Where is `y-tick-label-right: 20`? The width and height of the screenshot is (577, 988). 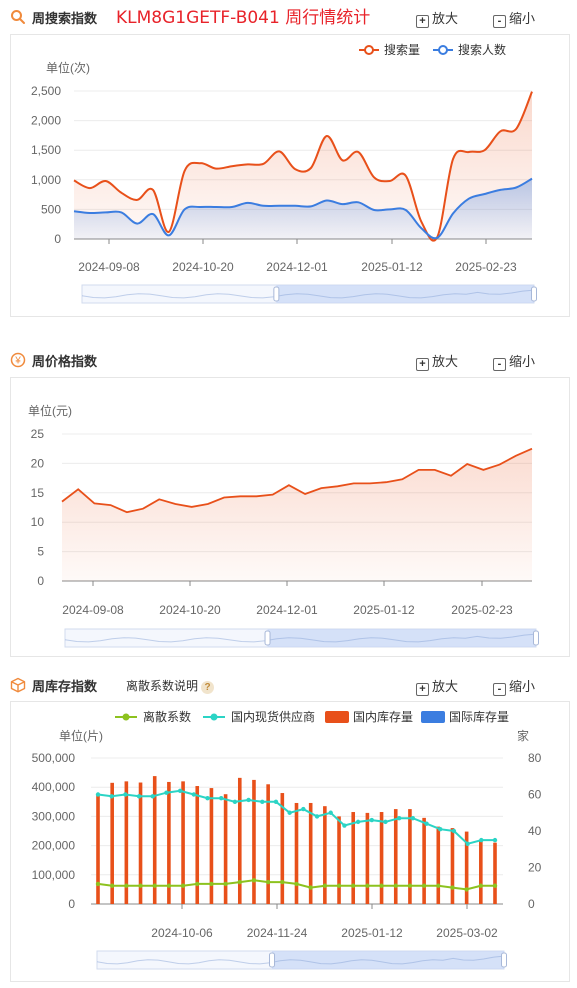
y-tick-label-right: 20 is located at coordinates (535, 868).